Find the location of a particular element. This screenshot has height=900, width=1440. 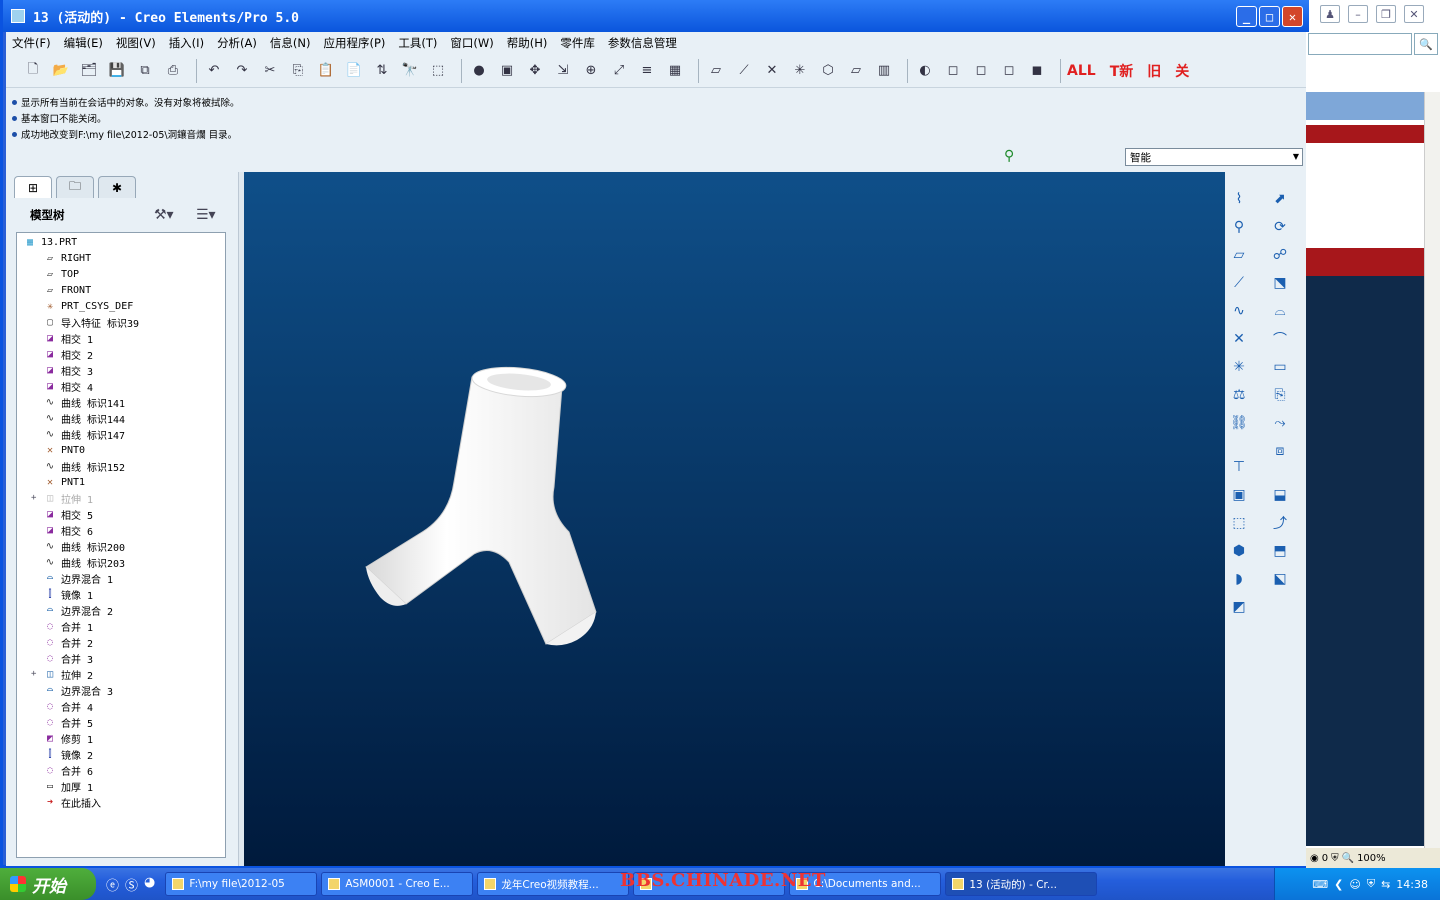

expand-icon: + is located at coordinates (33, 674).